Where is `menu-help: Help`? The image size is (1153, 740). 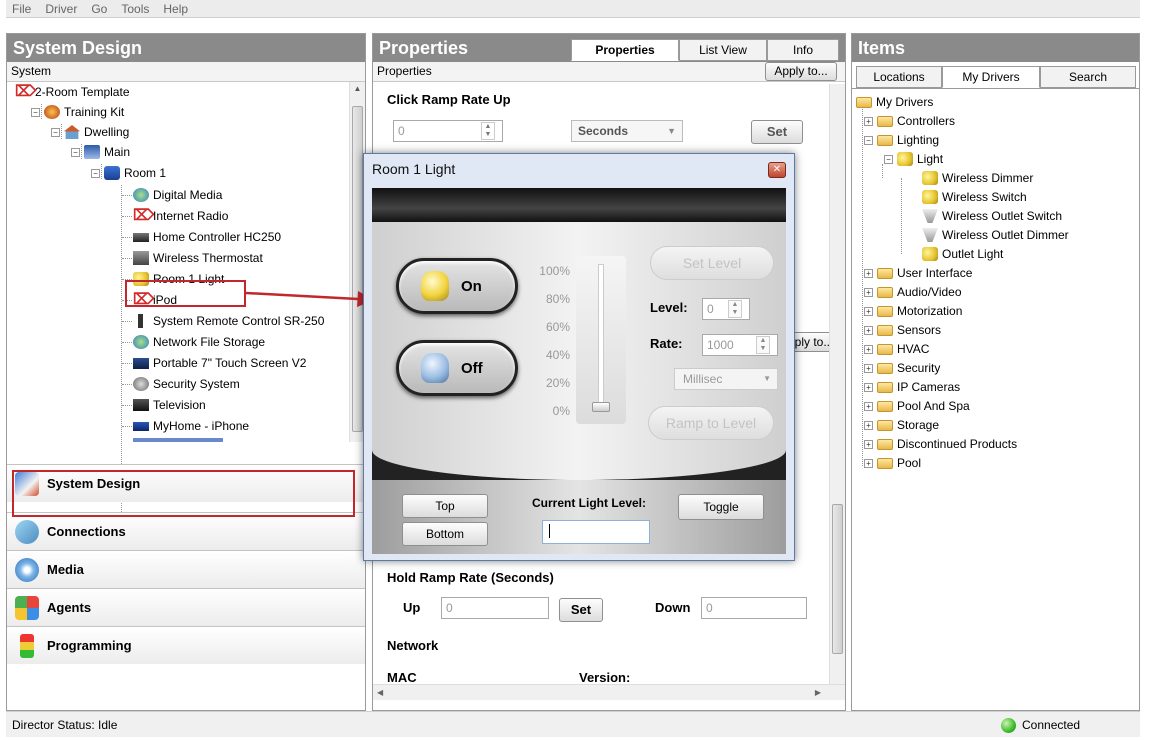 menu-help: Help is located at coordinates (175, 9).